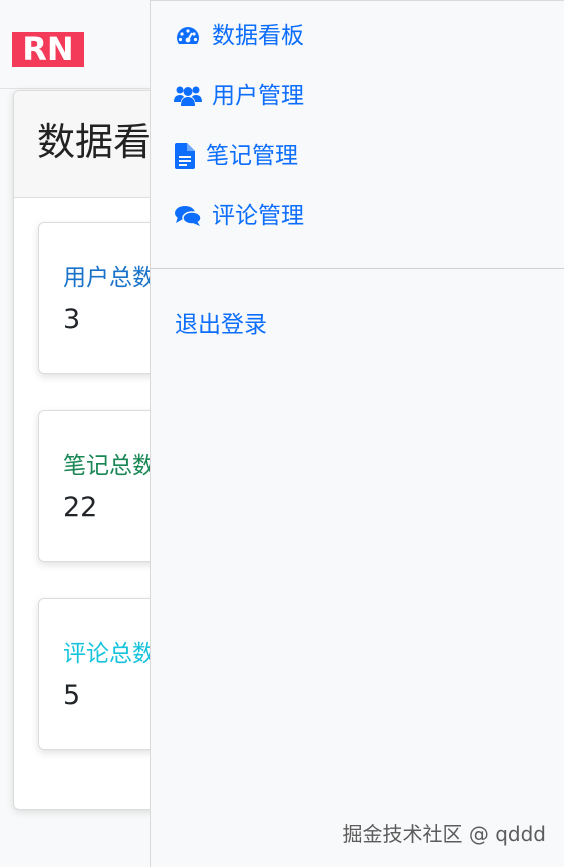  Describe the element at coordinates (72, 319) in the screenshot. I see `stat-value-users: 3` at that location.